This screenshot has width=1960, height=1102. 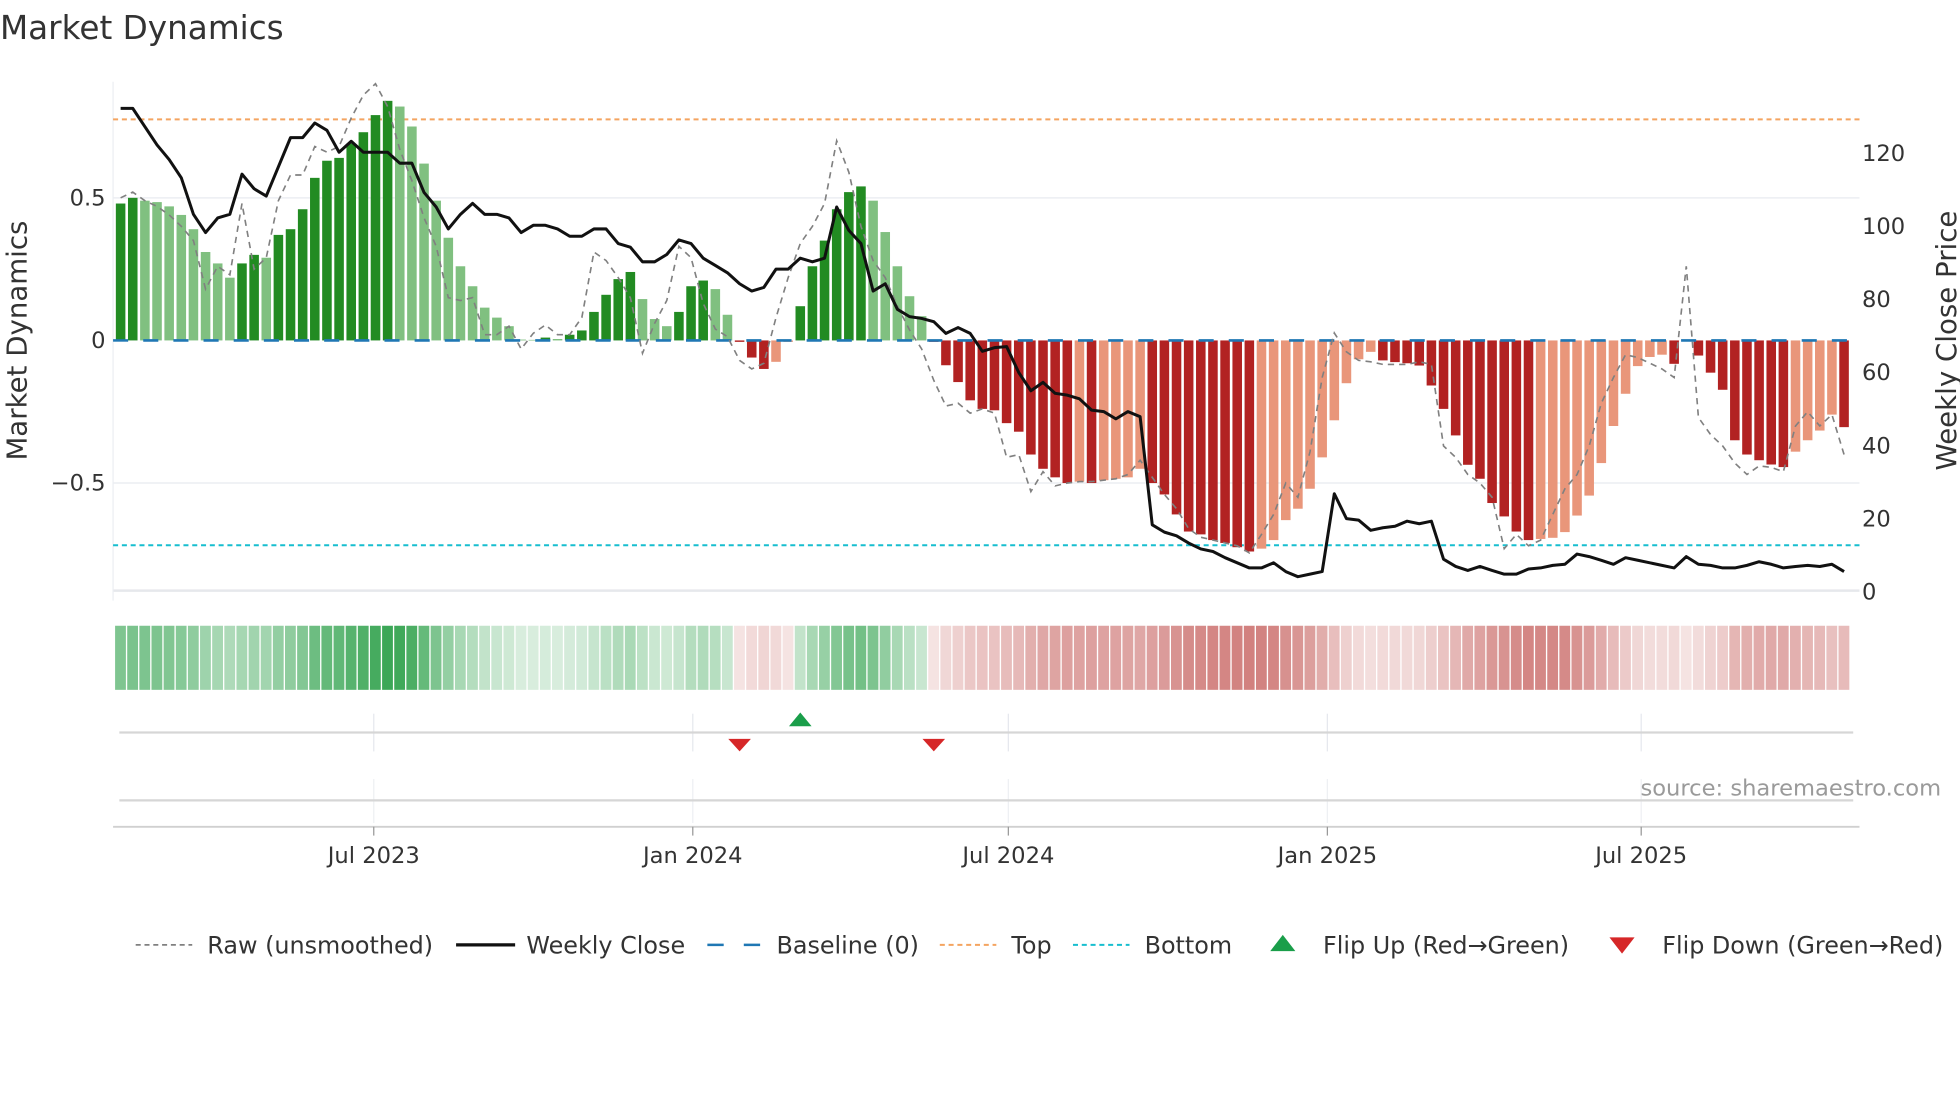 I want to click on left-axis-label: Market Dynamics, so click(x=16, y=341).